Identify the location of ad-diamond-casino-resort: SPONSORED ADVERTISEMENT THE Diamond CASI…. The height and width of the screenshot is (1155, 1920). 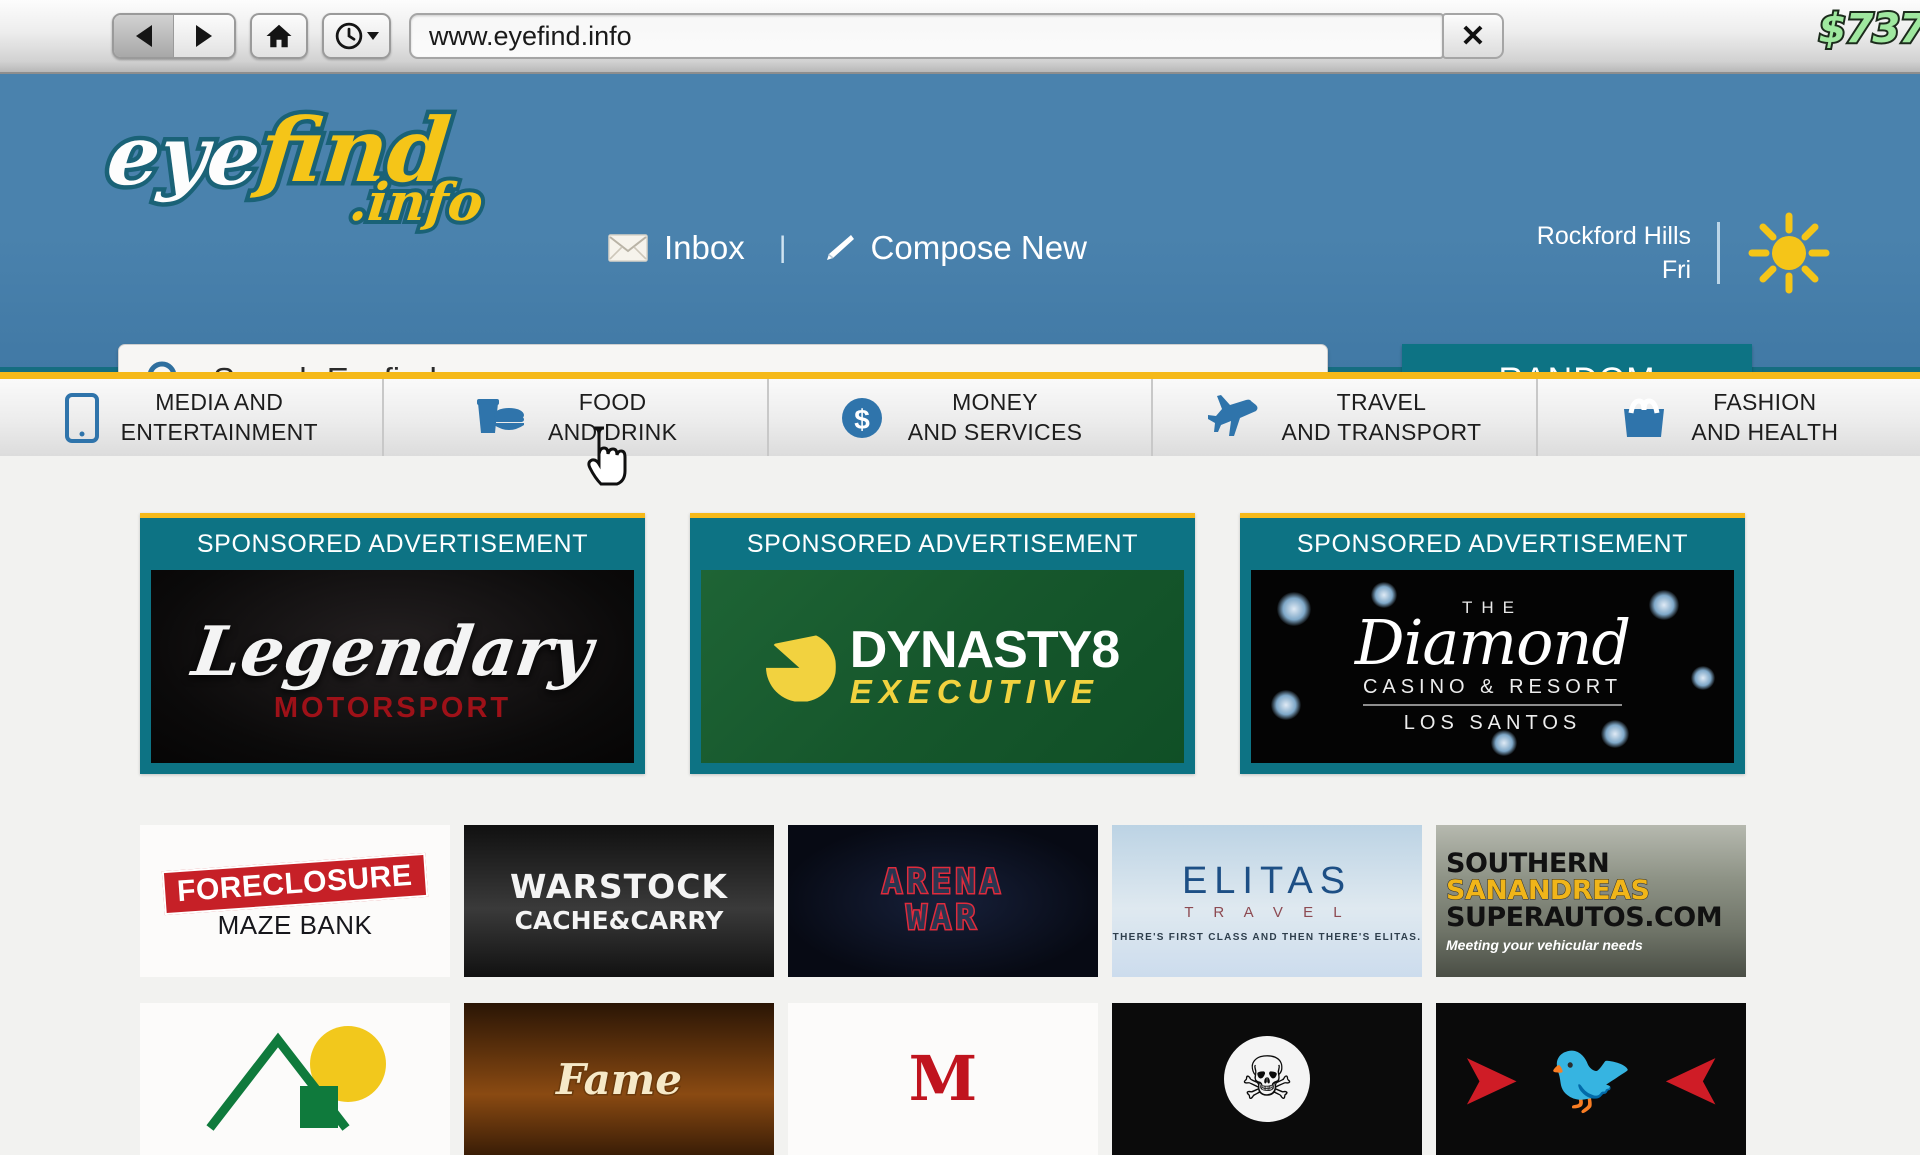
(1492, 643).